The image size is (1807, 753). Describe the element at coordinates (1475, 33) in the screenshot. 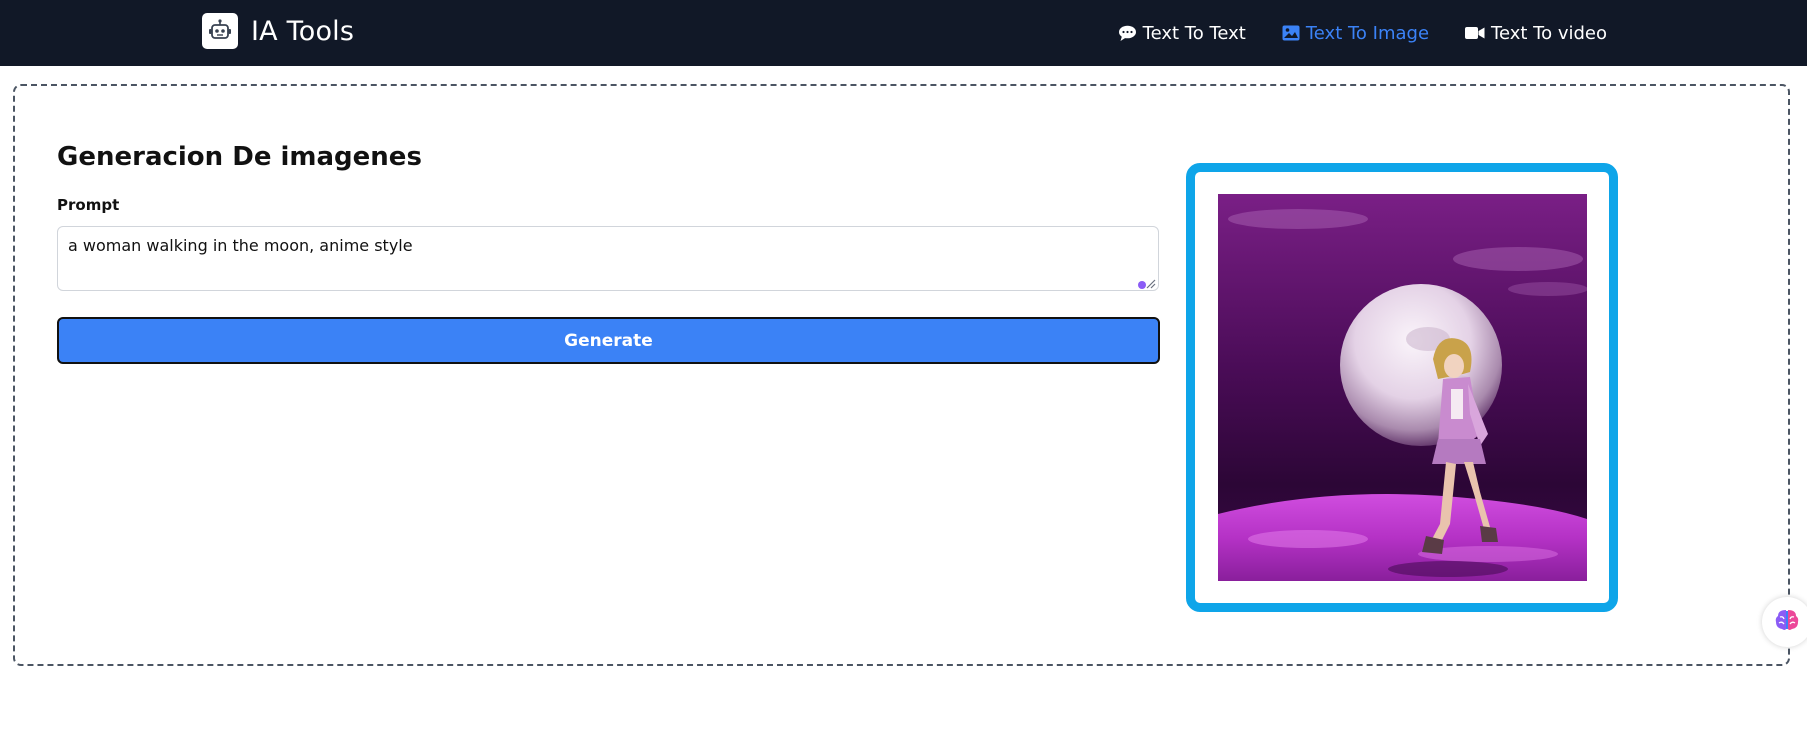

I see `video-icon` at that location.